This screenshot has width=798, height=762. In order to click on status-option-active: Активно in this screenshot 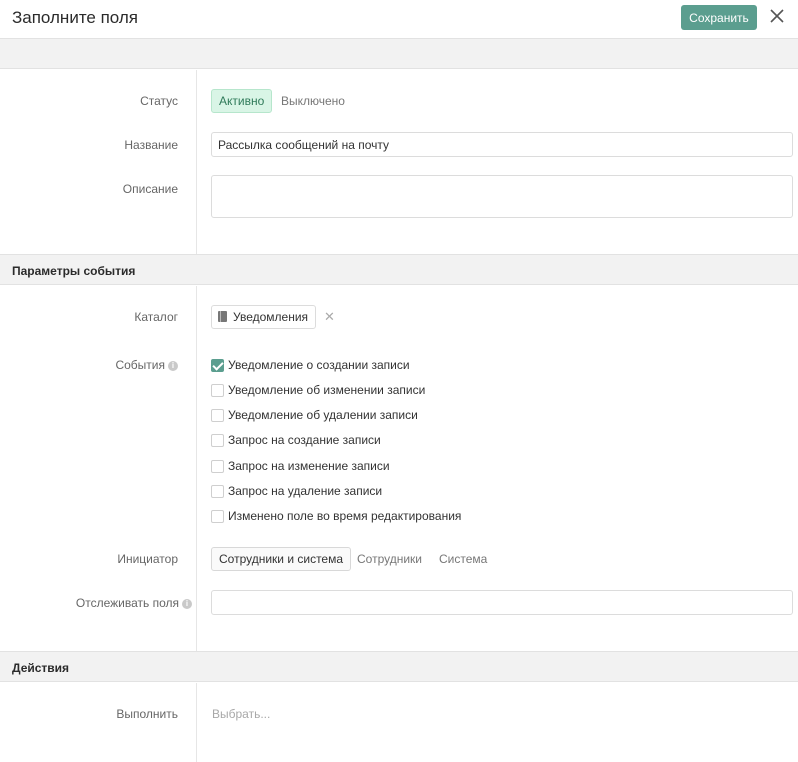, I will do `click(242, 101)`.